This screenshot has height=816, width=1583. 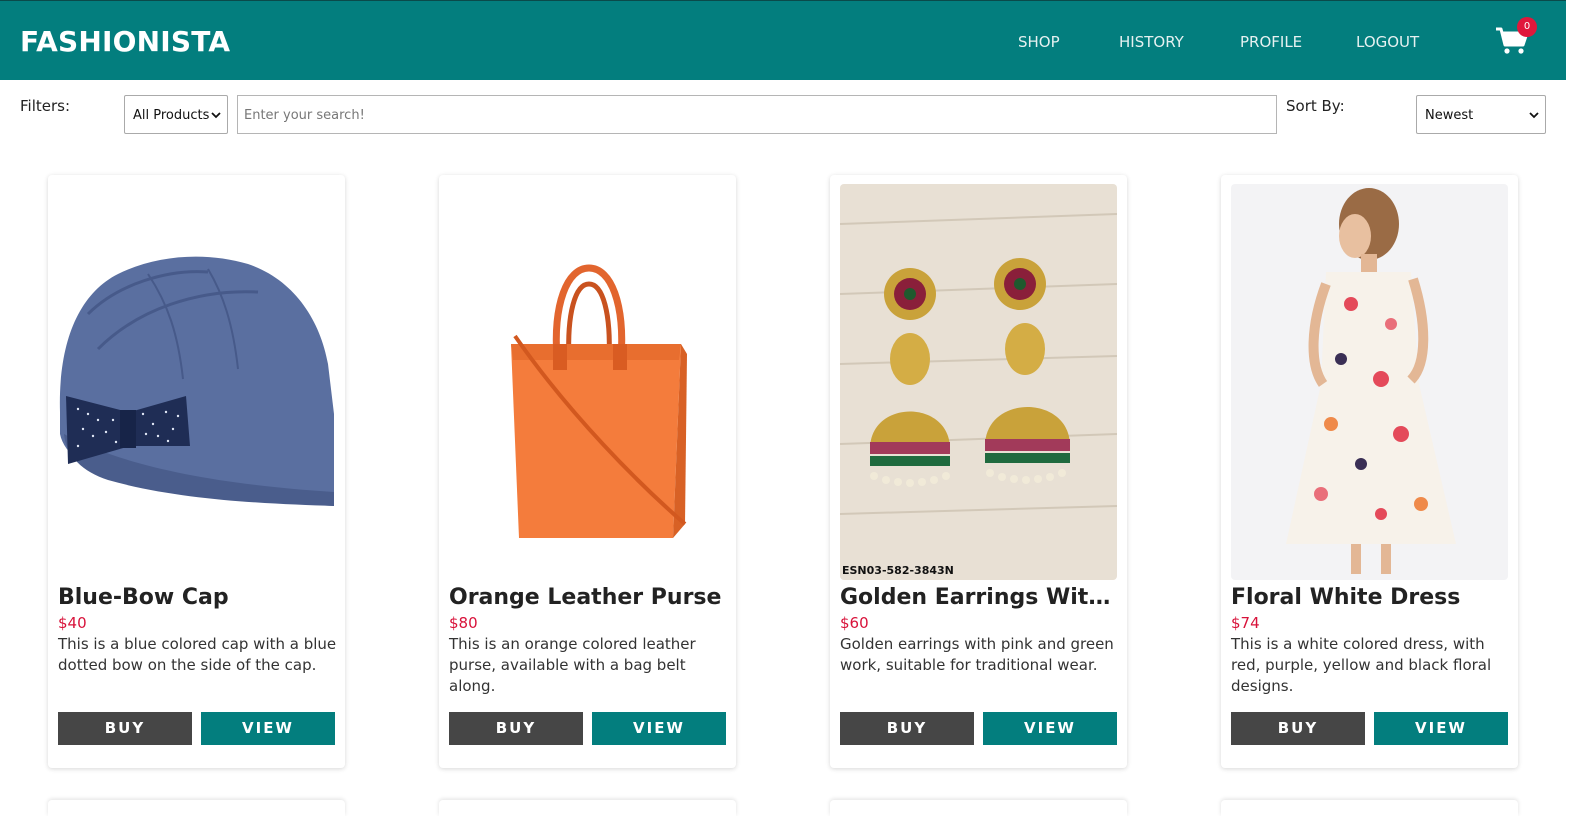 I want to click on nav-profile: PROFILE, so click(x=1271, y=42).